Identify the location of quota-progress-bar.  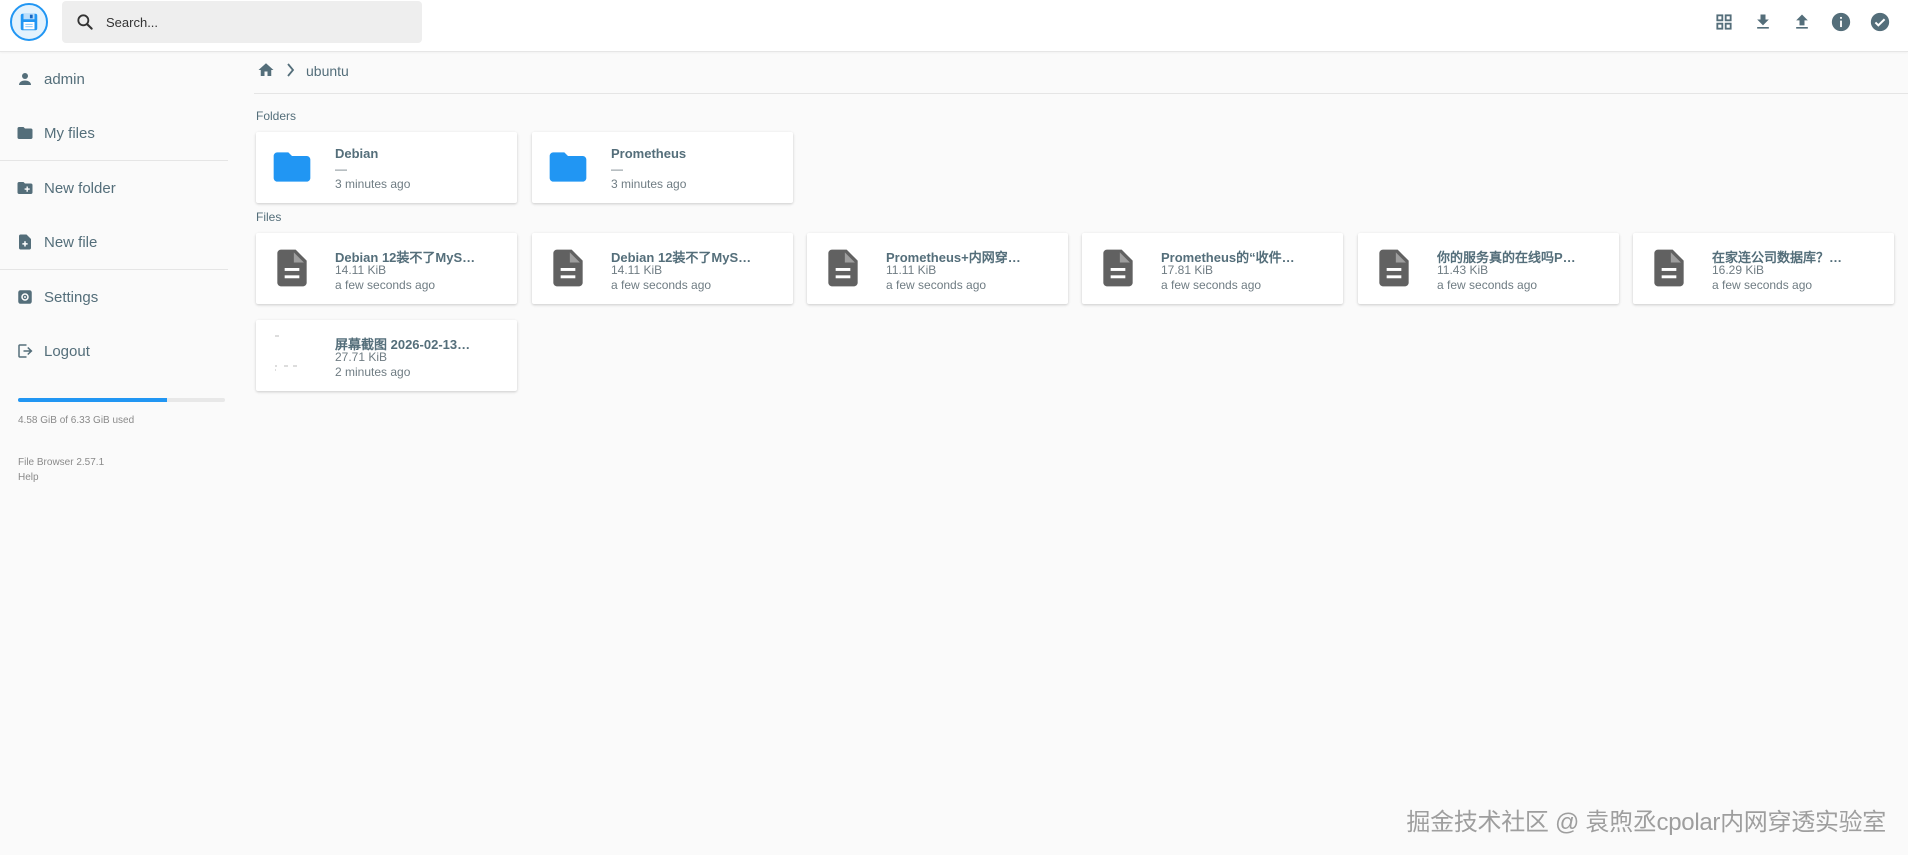
(121, 400).